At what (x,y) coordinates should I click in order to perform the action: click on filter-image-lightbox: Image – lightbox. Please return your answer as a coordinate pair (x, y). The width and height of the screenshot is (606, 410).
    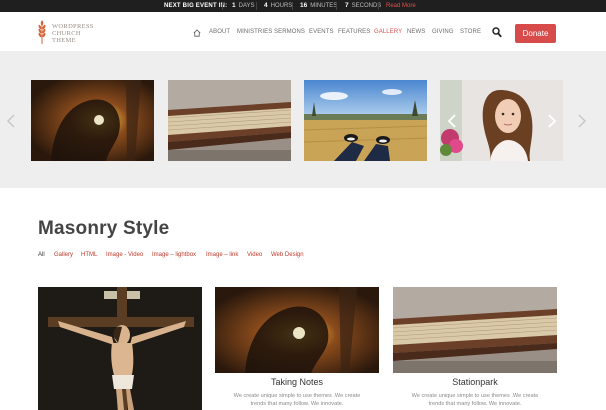
    Looking at the image, I should click on (174, 255).